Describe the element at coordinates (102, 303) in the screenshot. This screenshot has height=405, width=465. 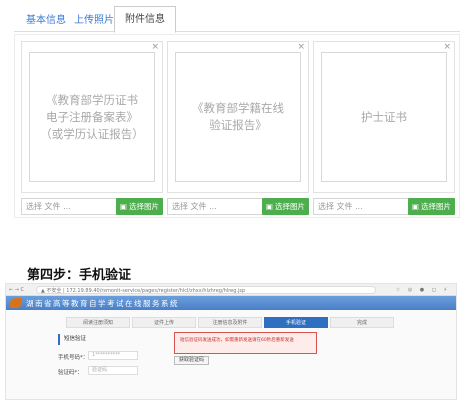
I see `site-title: 湖南省高等教育自学考试在线服务系统` at that location.